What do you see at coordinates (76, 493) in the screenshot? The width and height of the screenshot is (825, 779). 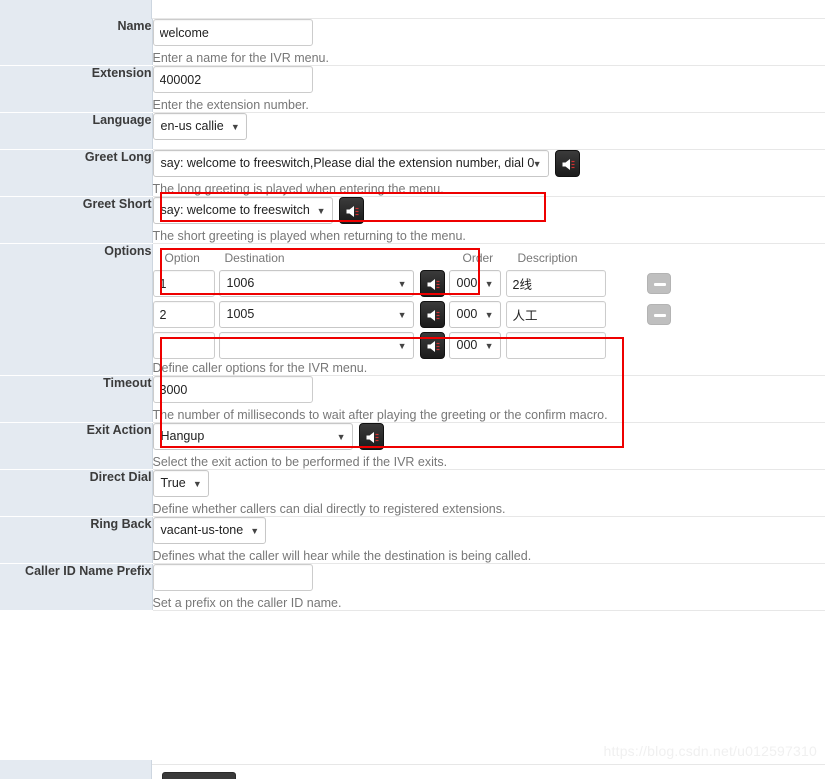 I see `label-direct-dial: Direct Dial` at bounding box center [76, 493].